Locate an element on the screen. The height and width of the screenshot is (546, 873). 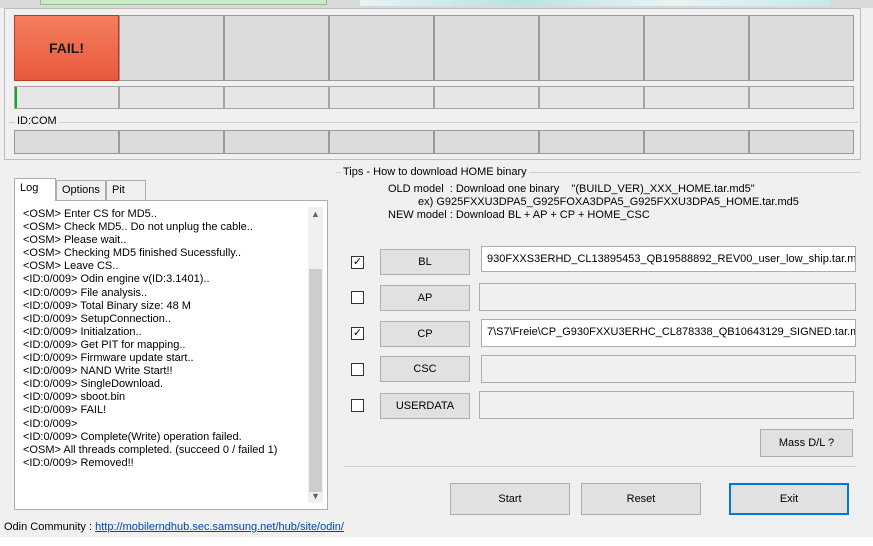
chevron-up-icon: ▲ is located at coordinates (315, 214).